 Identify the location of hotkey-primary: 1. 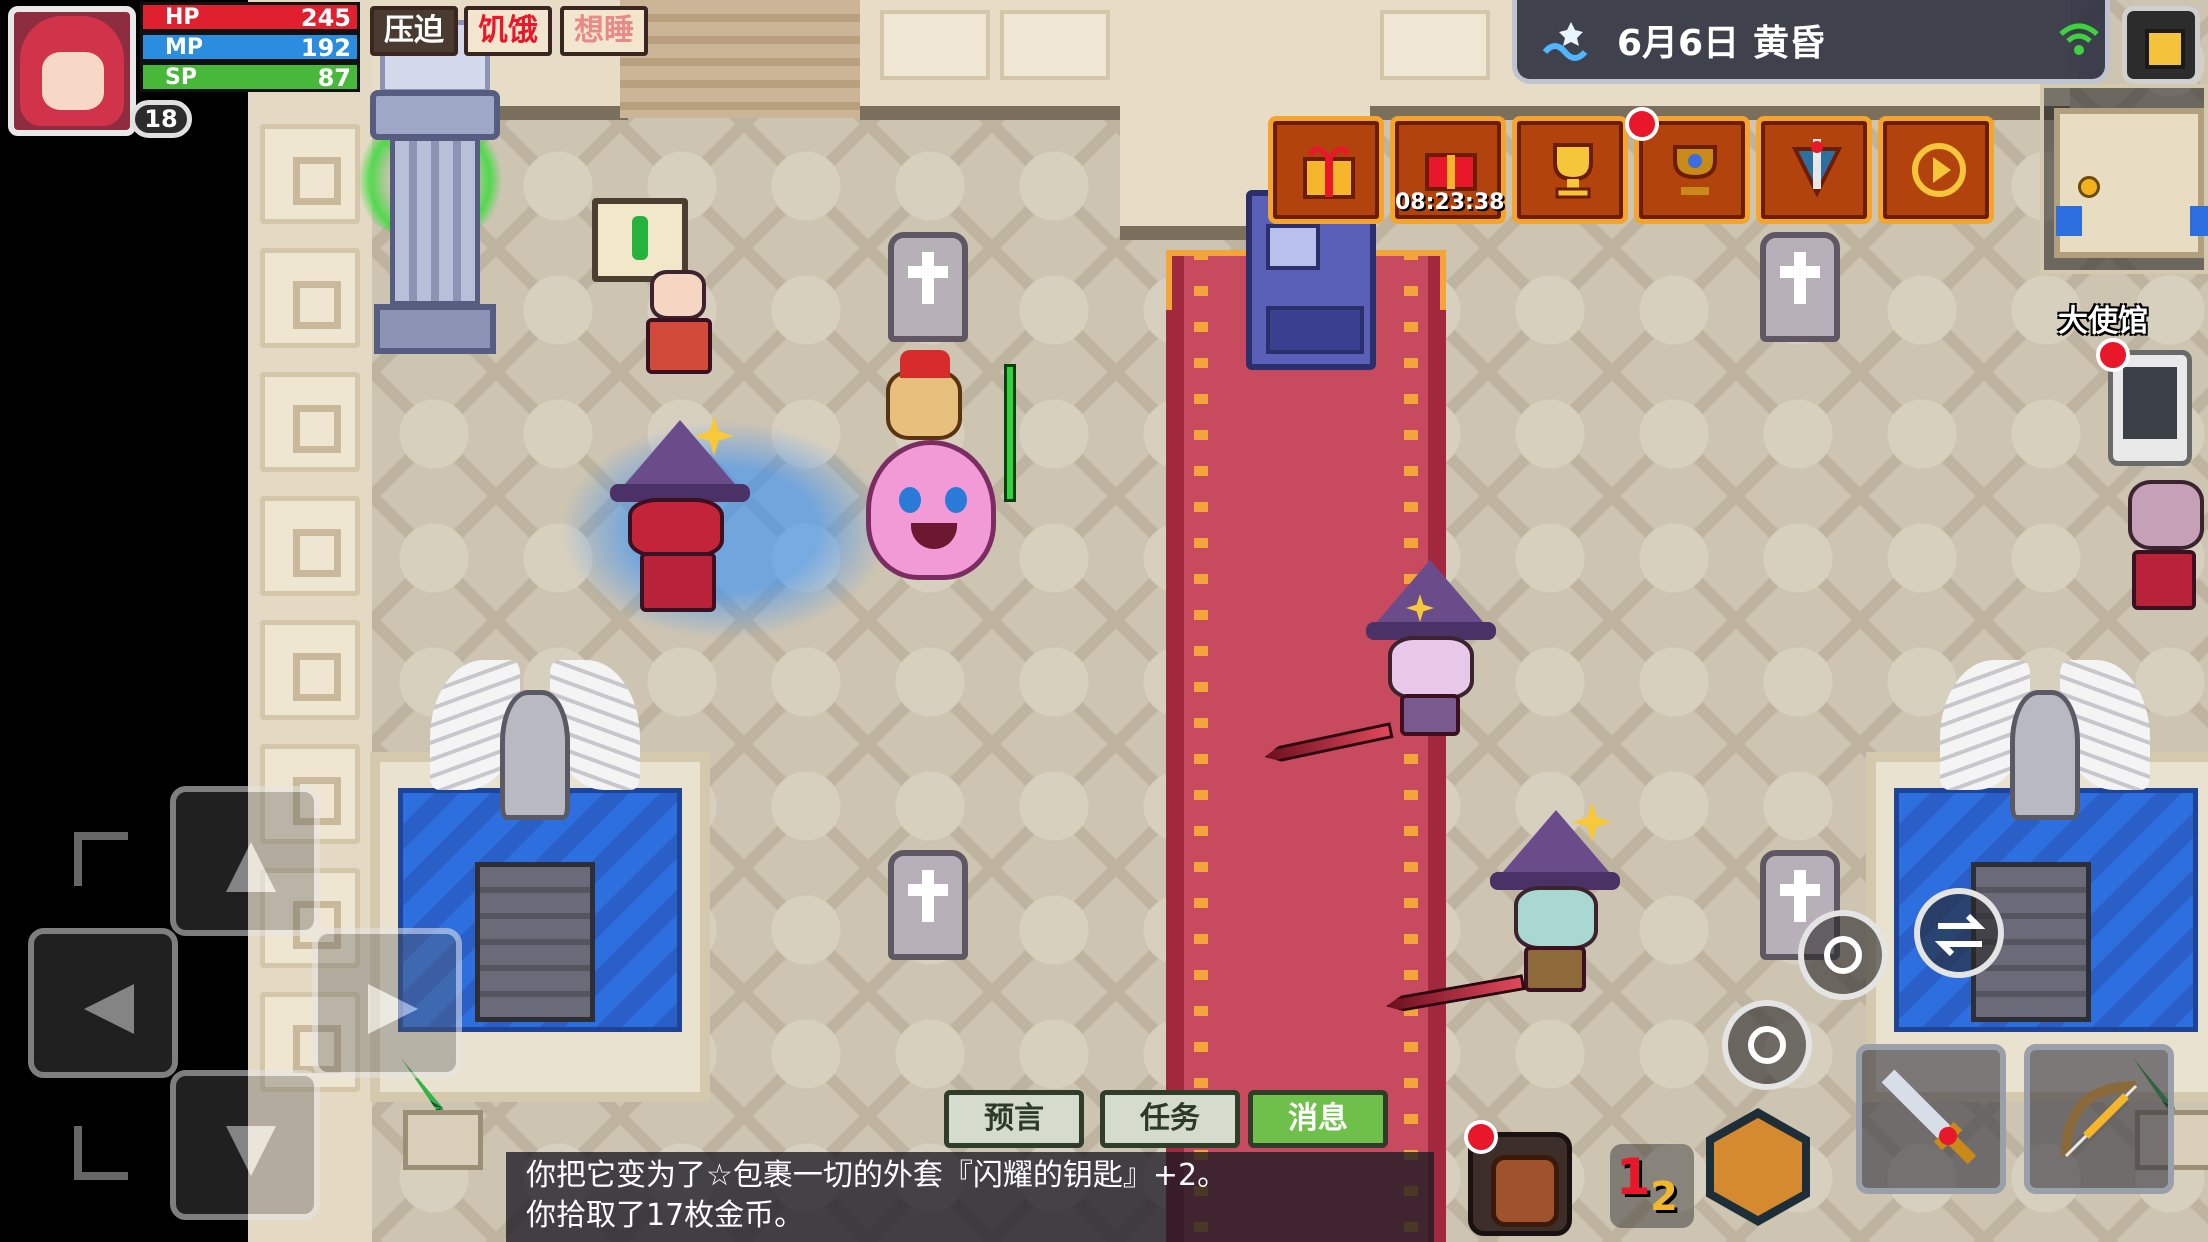
(1633, 1177).